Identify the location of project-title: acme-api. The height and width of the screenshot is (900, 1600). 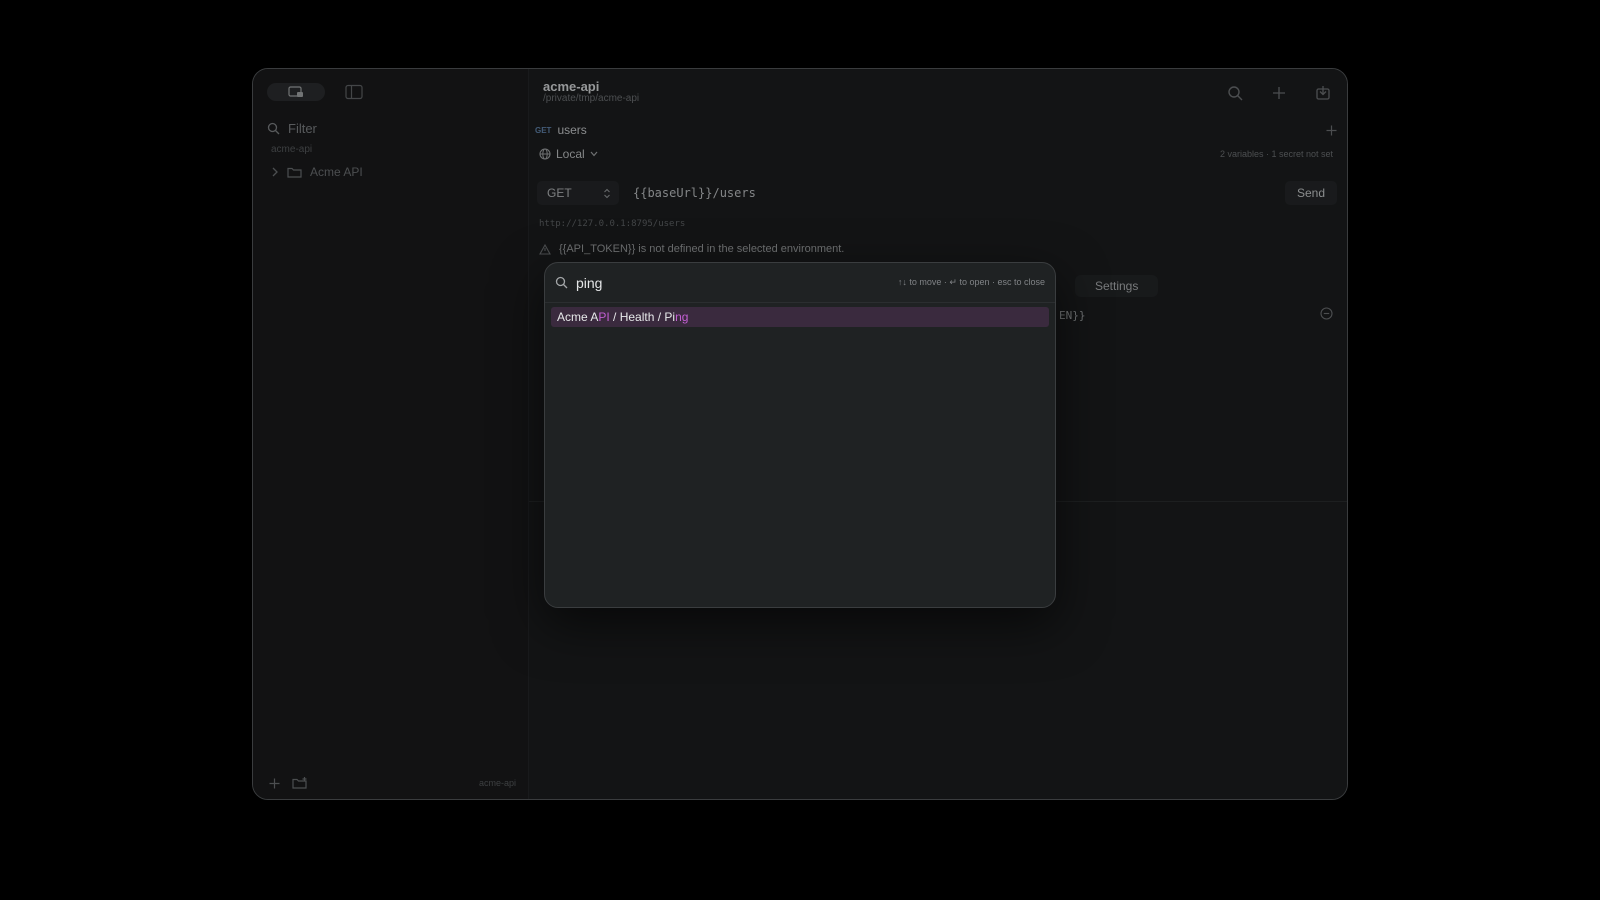
(571, 86).